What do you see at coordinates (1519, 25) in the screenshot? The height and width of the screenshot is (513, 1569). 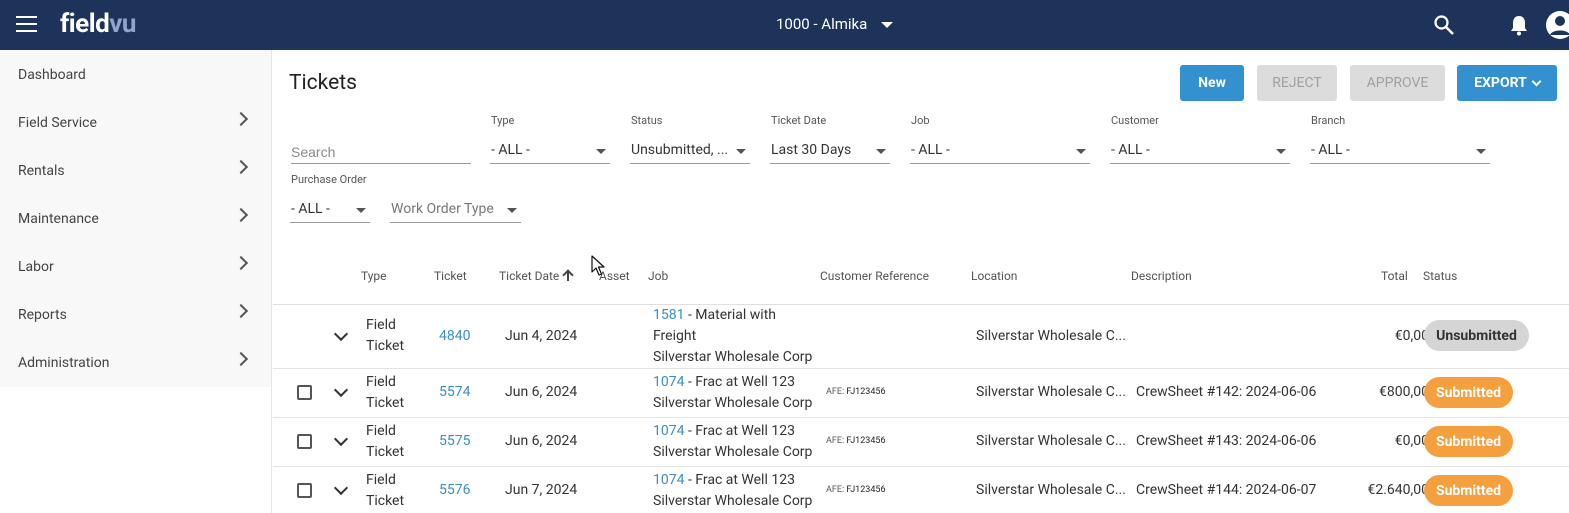 I see `bell-icon` at bounding box center [1519, 25].